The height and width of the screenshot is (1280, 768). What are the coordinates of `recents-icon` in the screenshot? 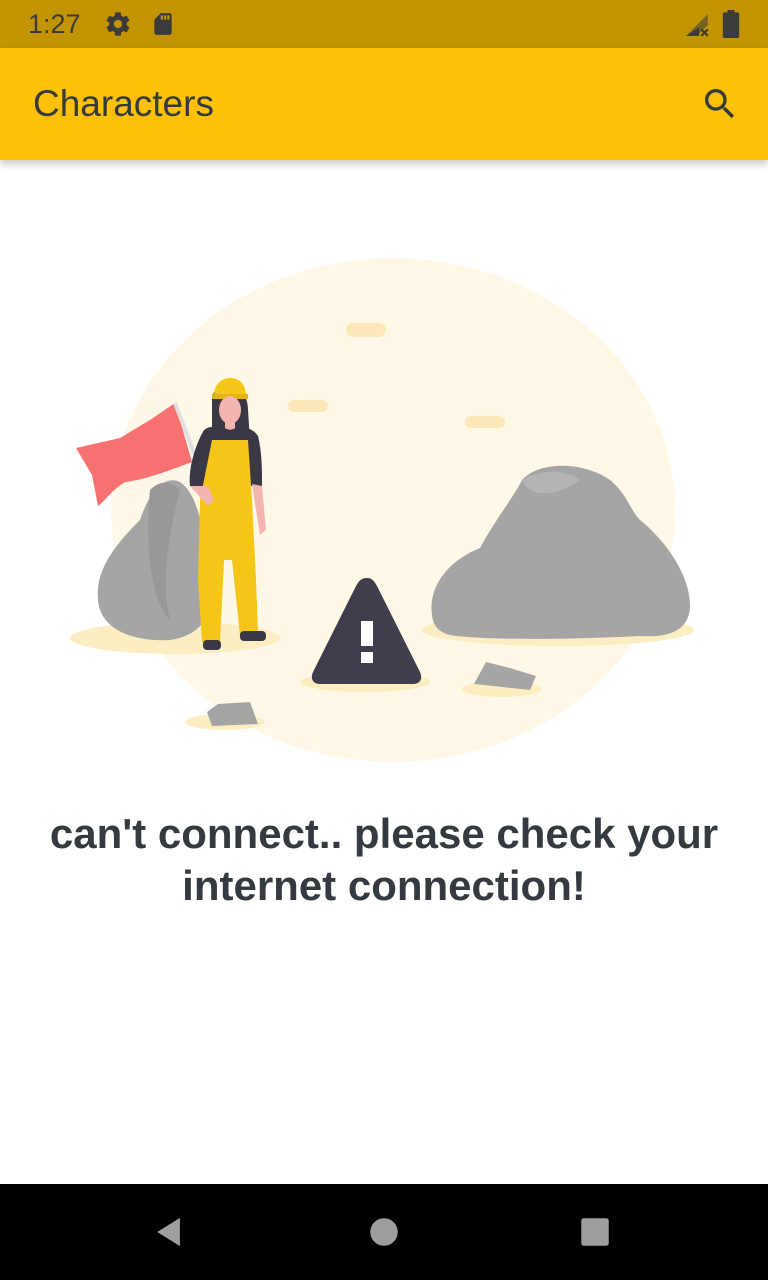 It's located at (595, 1232).